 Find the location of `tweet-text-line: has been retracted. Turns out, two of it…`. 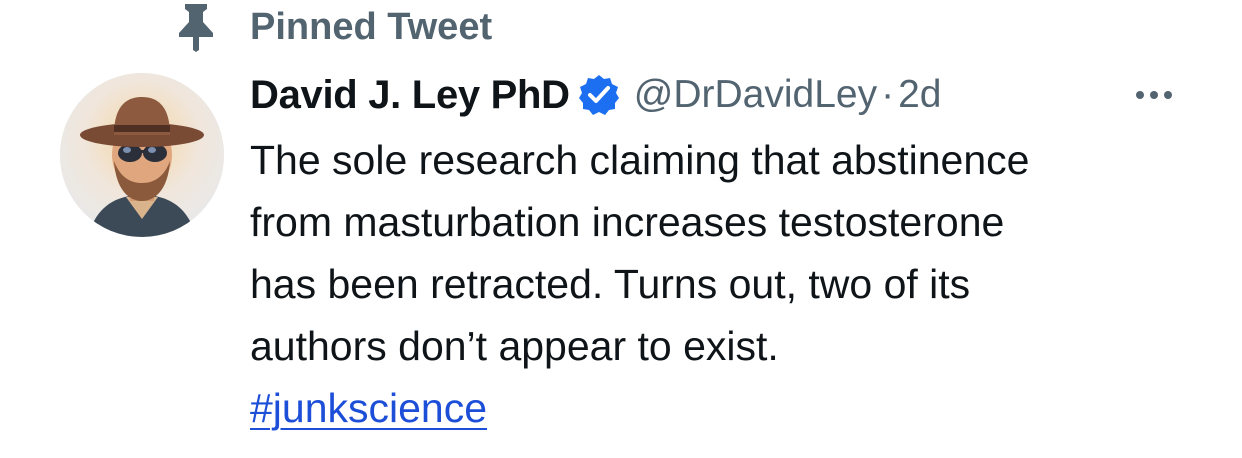

tweet-text-line: has been retracted. Turns out, two of it… is located at coordinates (610, 284).